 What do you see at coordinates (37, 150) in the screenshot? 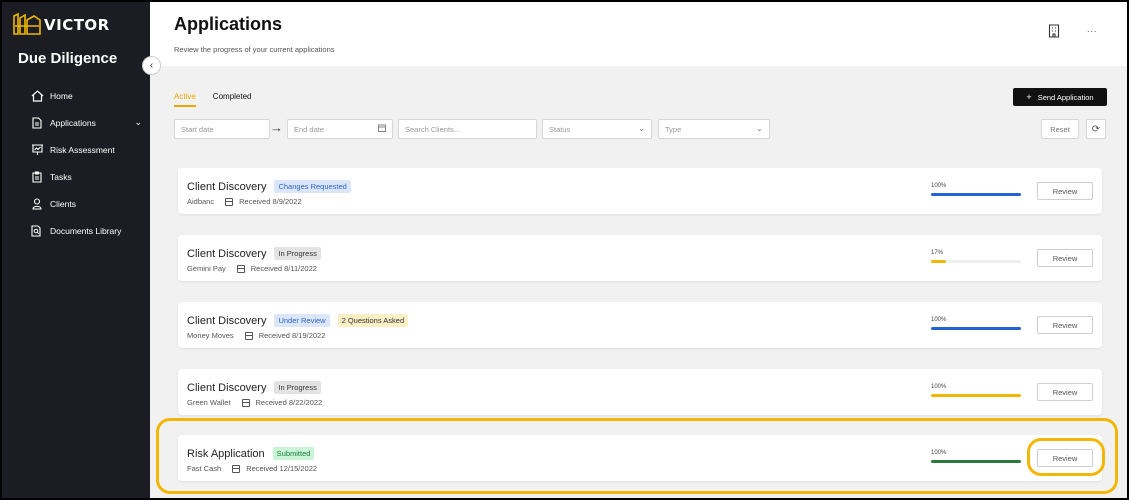
I see `presentation-chart-icon` at bounding box center [37, 150].